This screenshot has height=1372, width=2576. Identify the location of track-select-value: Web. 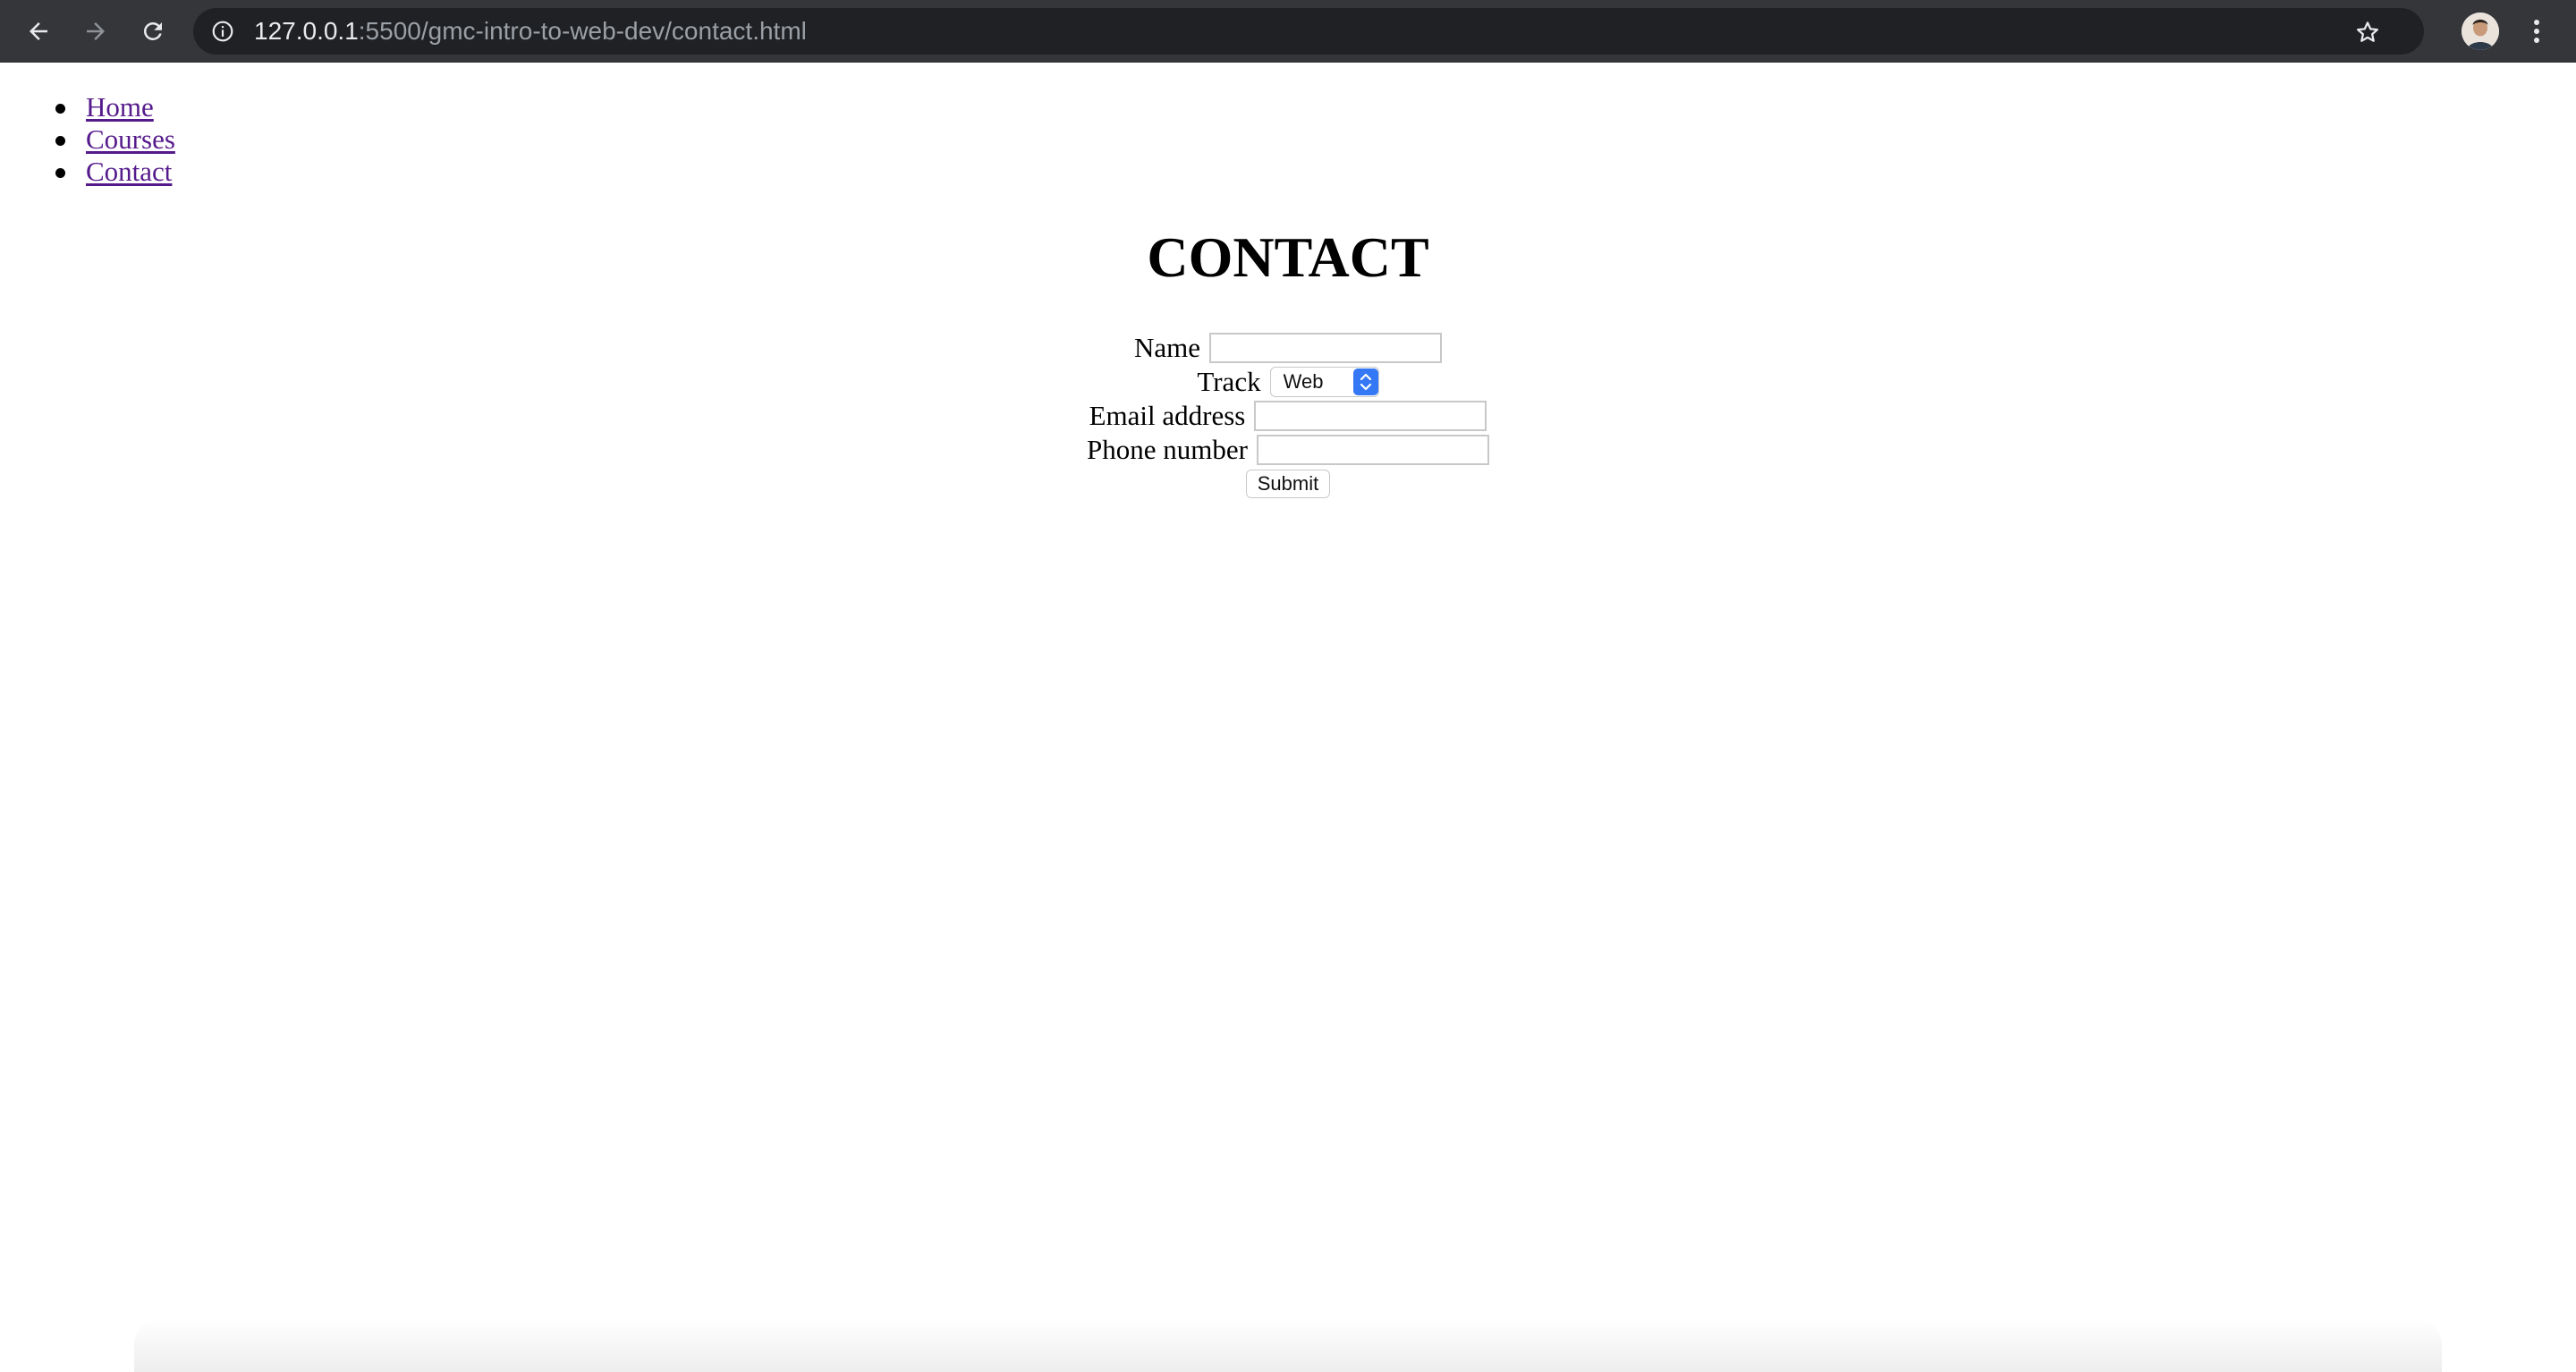
(1303, 381).